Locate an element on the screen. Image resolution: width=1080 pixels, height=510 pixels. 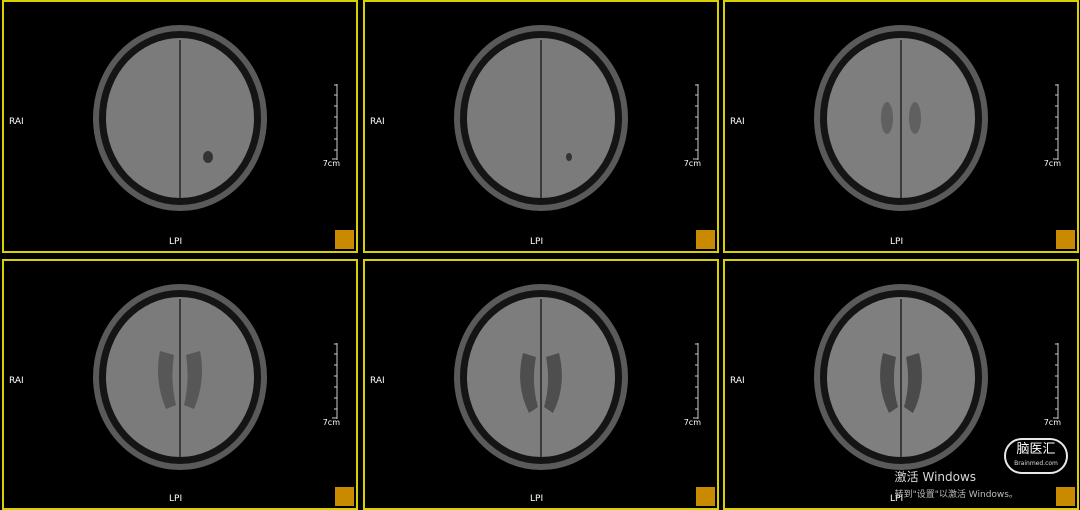
logo-text: 脑医汇 is located at coordinates (1036, 449).